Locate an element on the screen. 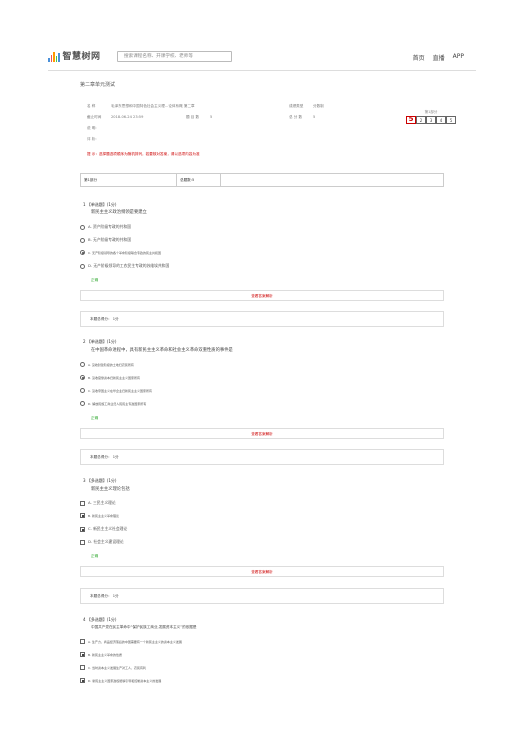 The height and width of the screenshot is (740, 524). top-nav: 首页 直播 APP is located at coordinates (438, 57).